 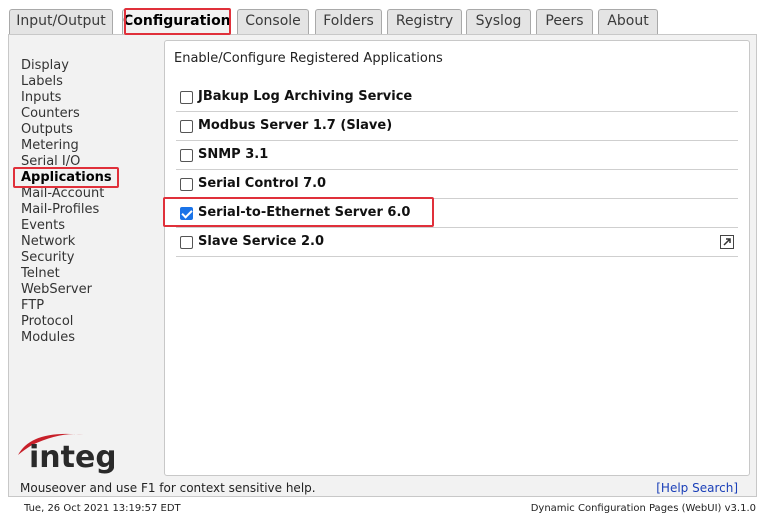 I want to click on sidebar-item-inputs: Inputs, so click(x=41, y=98).